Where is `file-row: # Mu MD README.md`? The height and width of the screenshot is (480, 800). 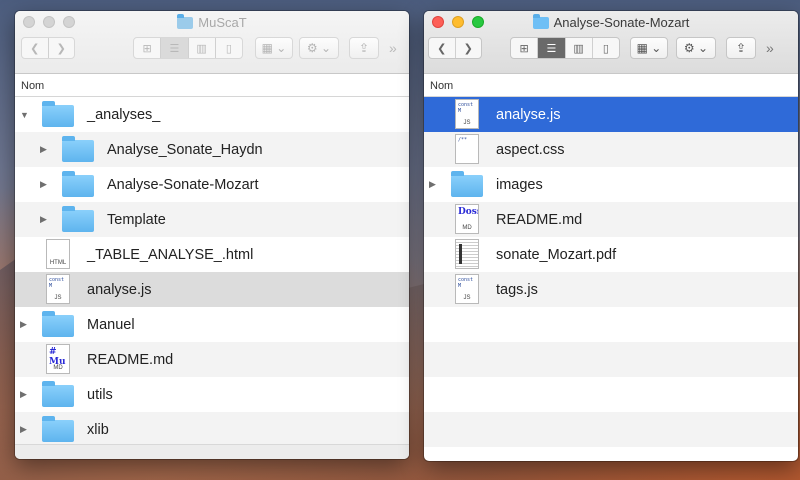 file-row: # Mu MD README.md is located at coordinates (212, 359).